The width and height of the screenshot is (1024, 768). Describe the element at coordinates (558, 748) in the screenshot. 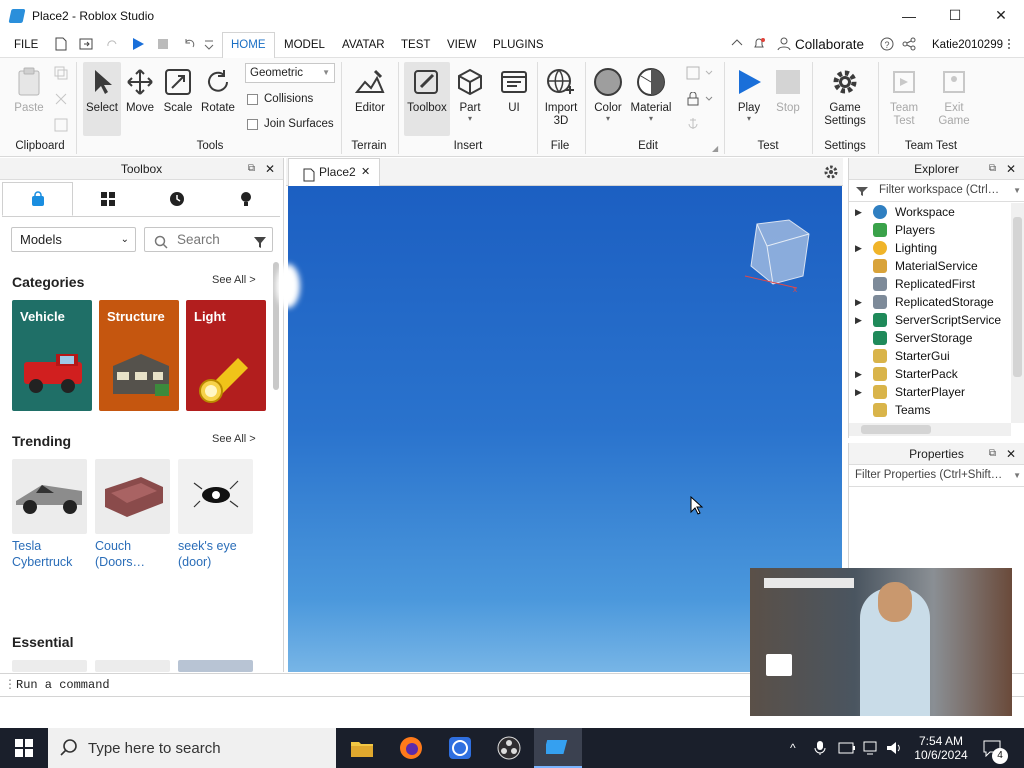

I see `roblox-studio-taskbar-icon` at that location.